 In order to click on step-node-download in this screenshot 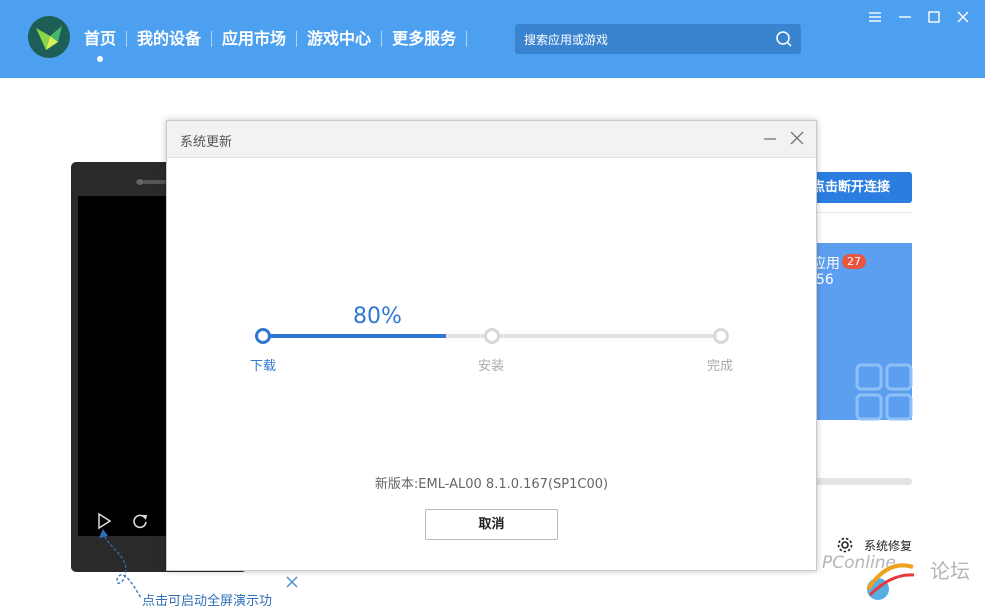, I will do `click(263, 336)`.